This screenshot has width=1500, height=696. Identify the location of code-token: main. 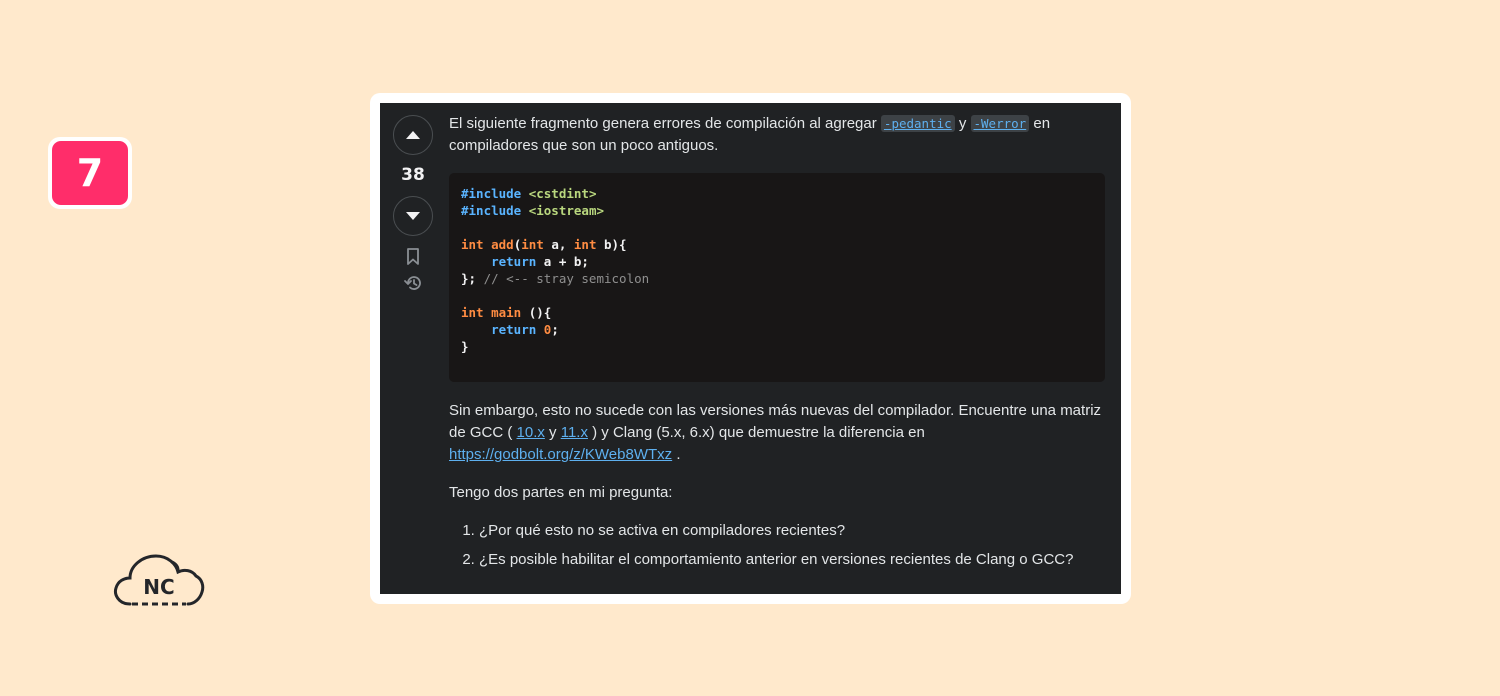
(506, 312).